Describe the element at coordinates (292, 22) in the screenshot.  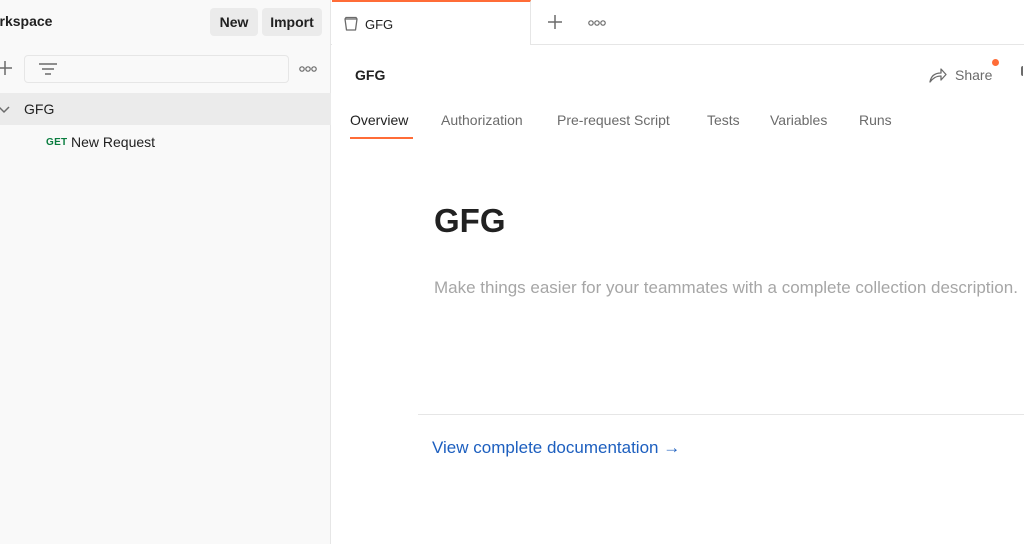
I see `import-button: Import` at that location.